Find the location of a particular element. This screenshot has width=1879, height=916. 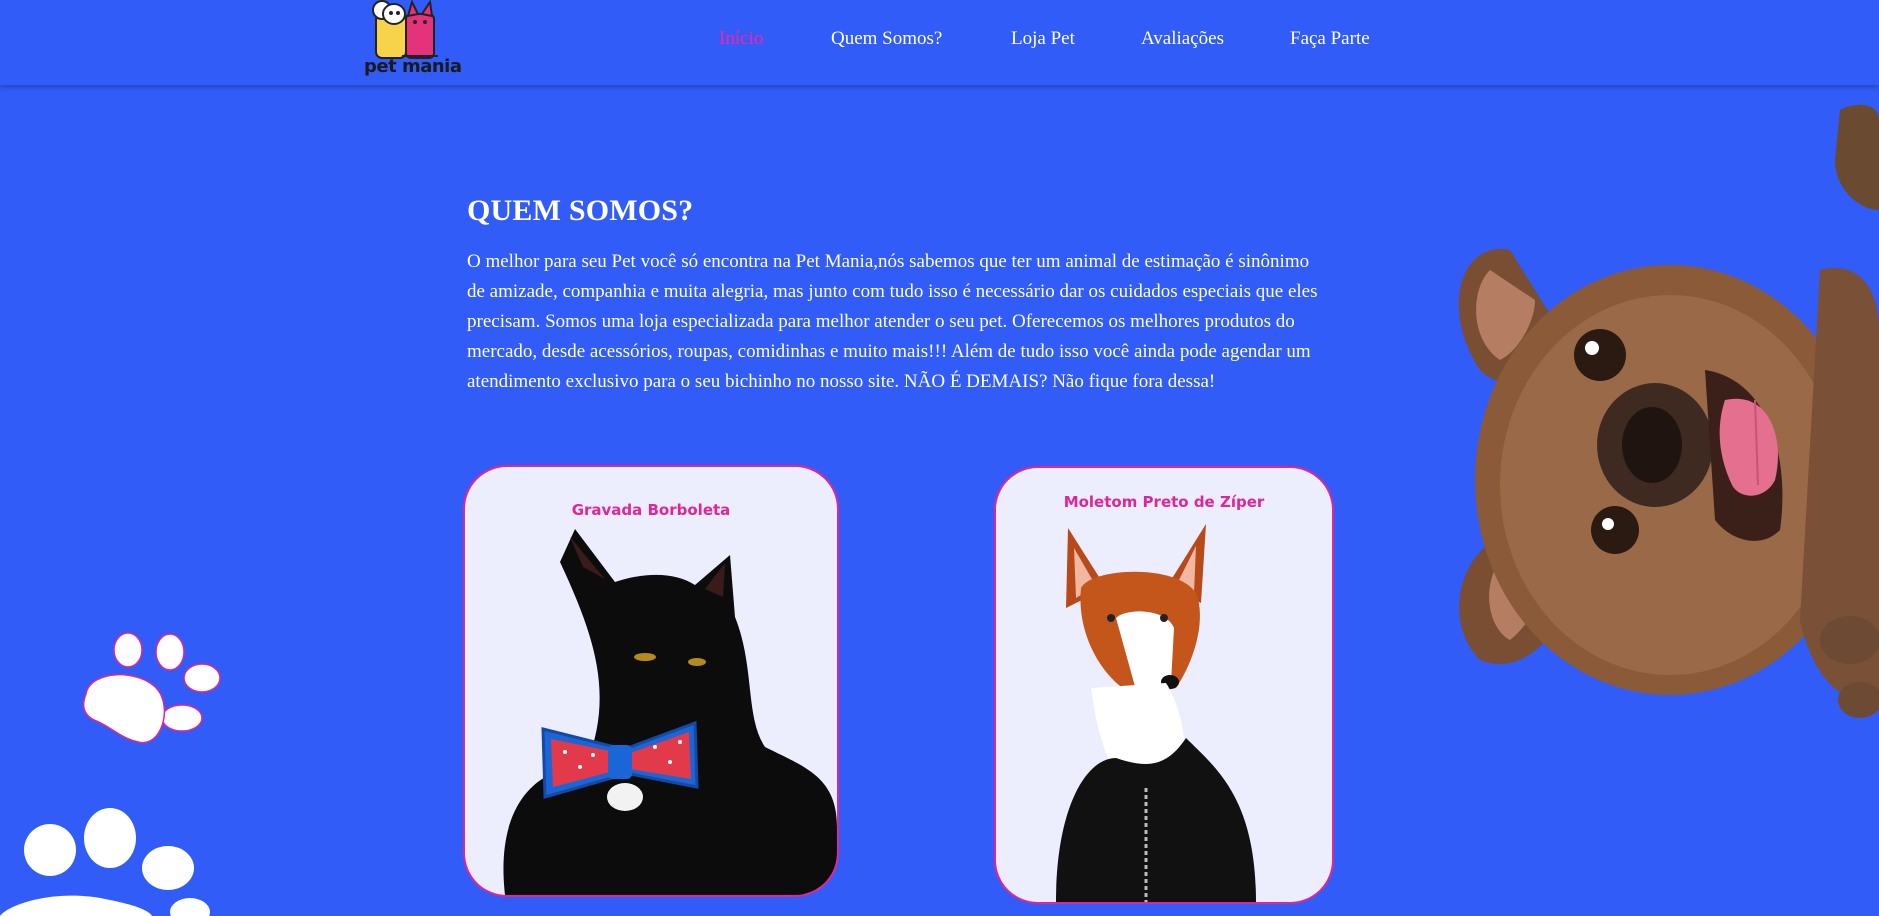

product-card: Moletom Preto de Zíper is located at coordinates (1164, 685).